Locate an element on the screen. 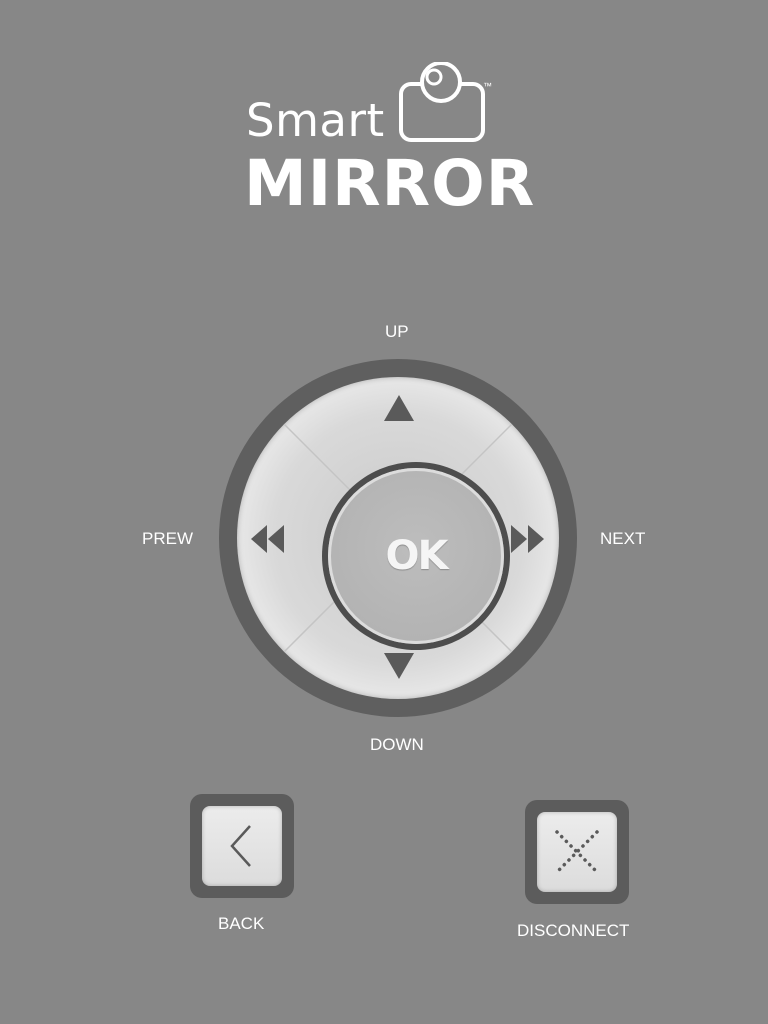 The height and width of the screenshot is (1024, 768). triangle-down-icon is located at coordinates (399, 666).